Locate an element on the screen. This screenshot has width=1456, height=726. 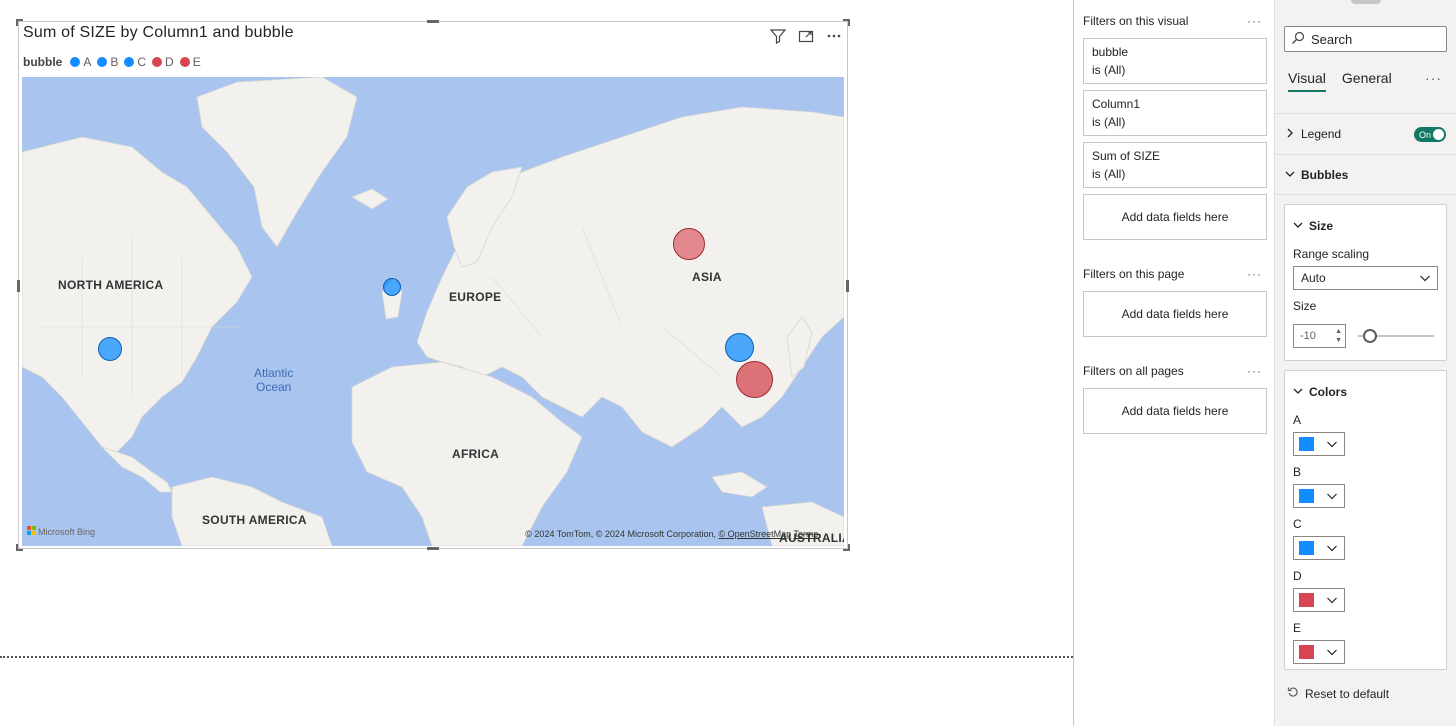
resize-handle-bottom is located at coordinates (433, 548).